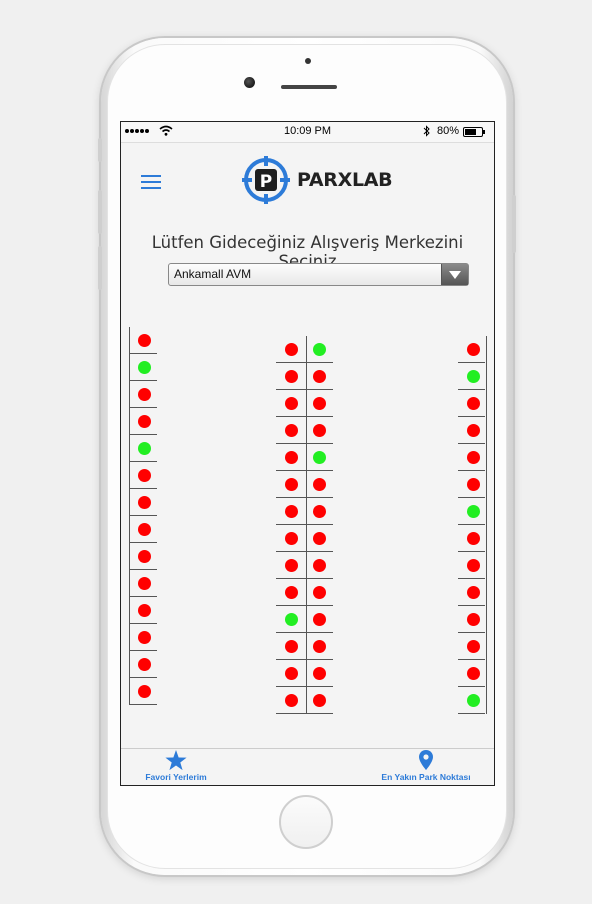 This screenshot has height=904, width=592. Describe the element at coordinates (448, 131) in the screenshot. I see `battery-percent: 80%` at that location.